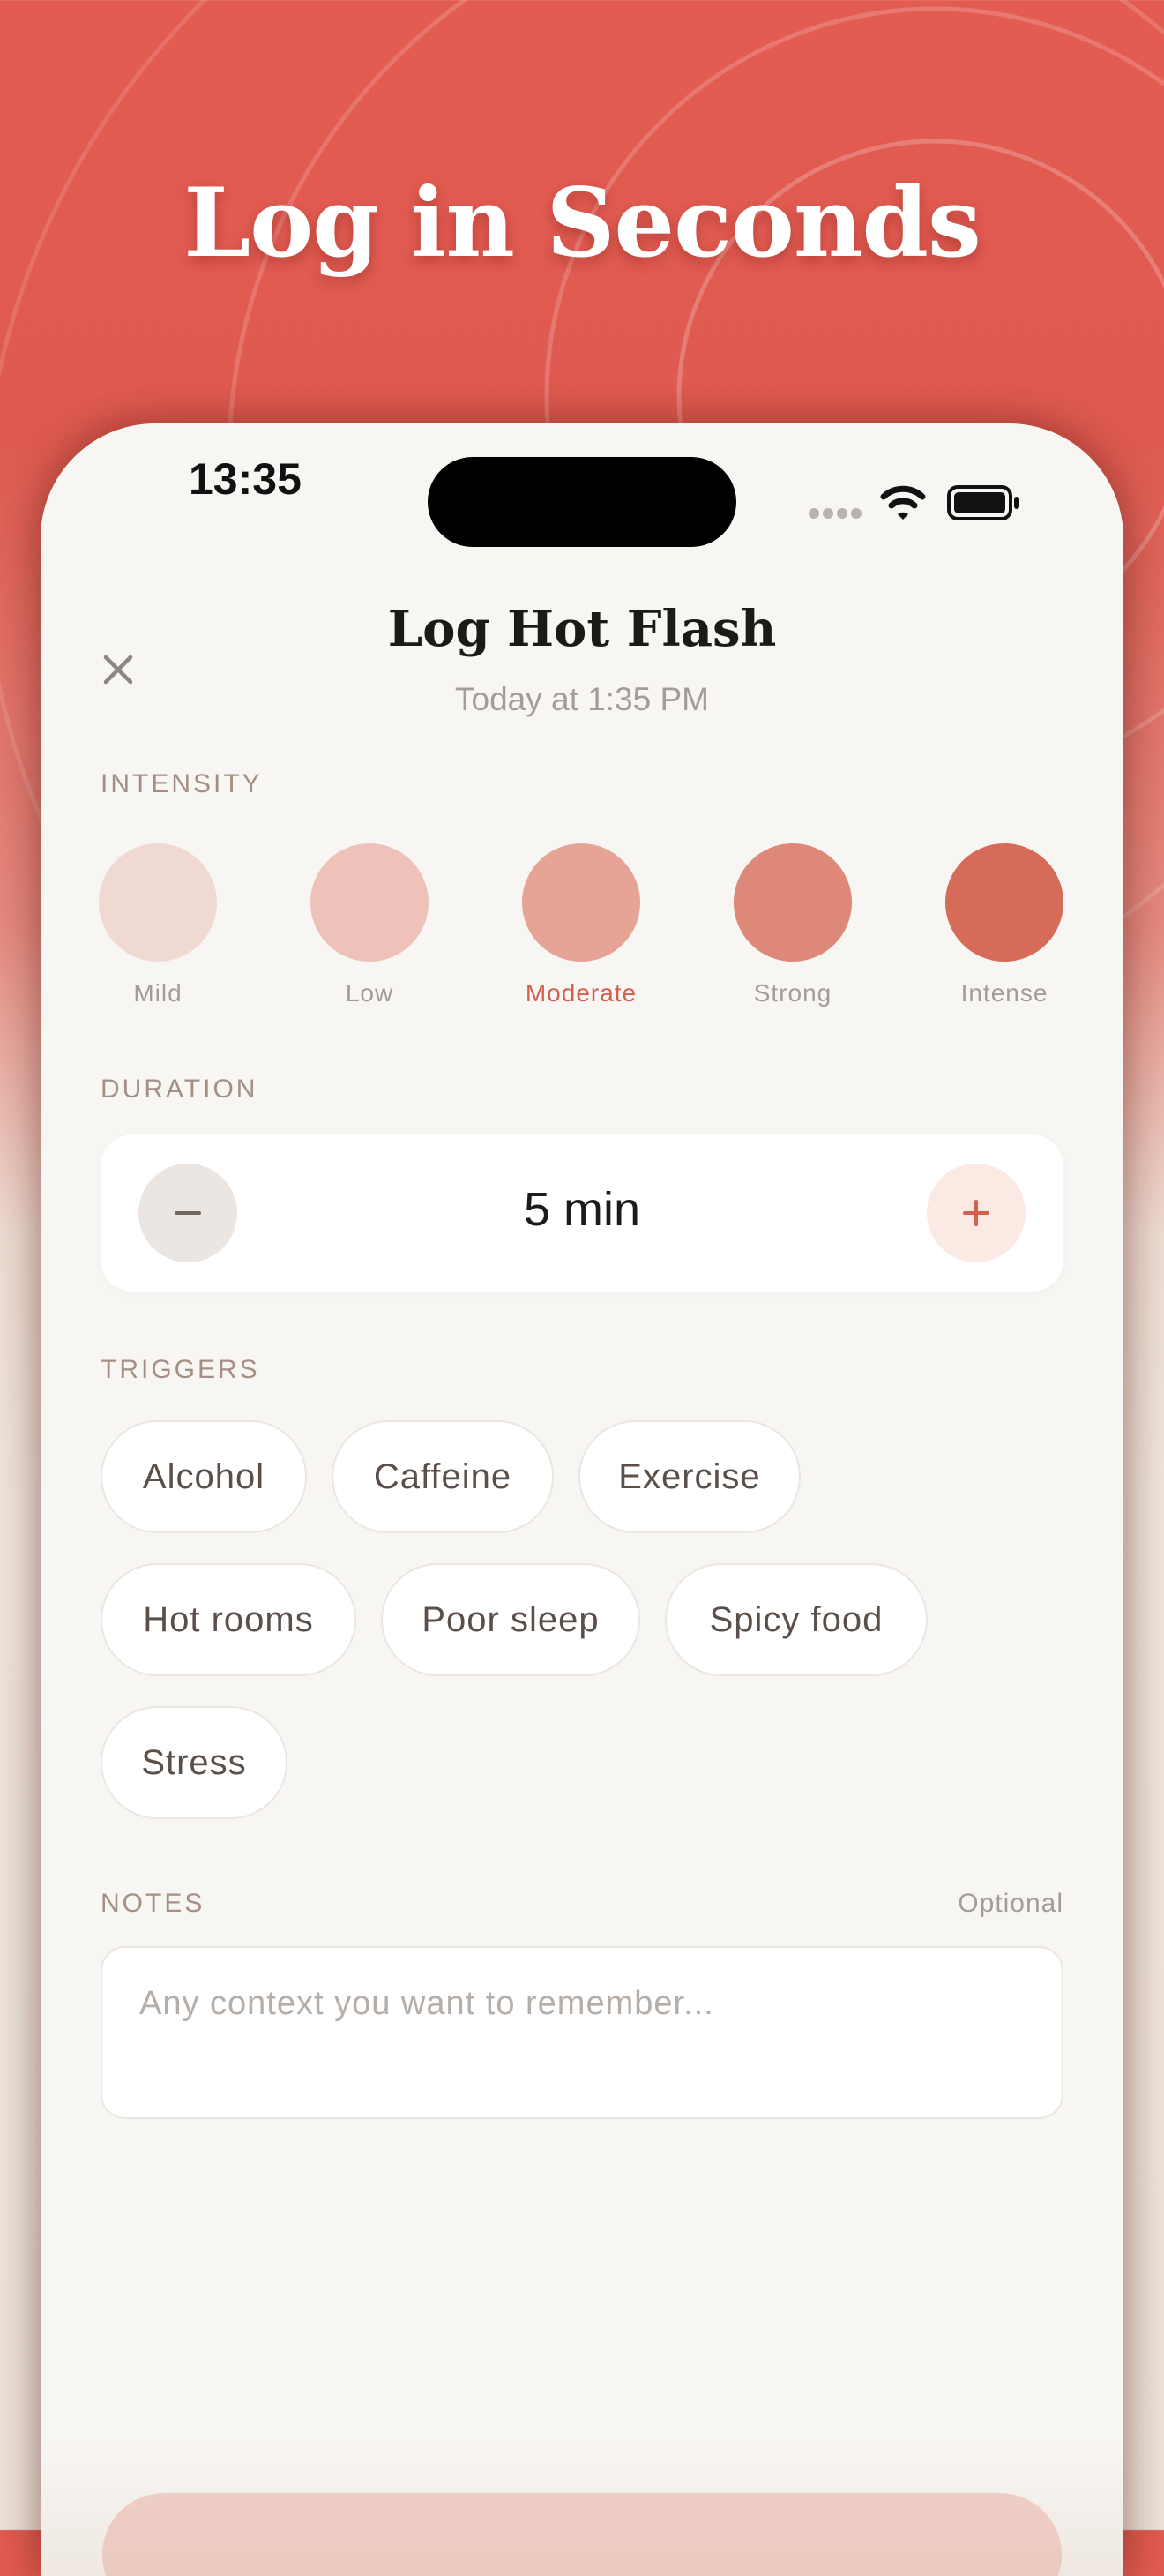 Image resolution: width=1164 pixels, height=2576 pixels. I want to click on intensity-label: INTENSITY, so click(182, 784).